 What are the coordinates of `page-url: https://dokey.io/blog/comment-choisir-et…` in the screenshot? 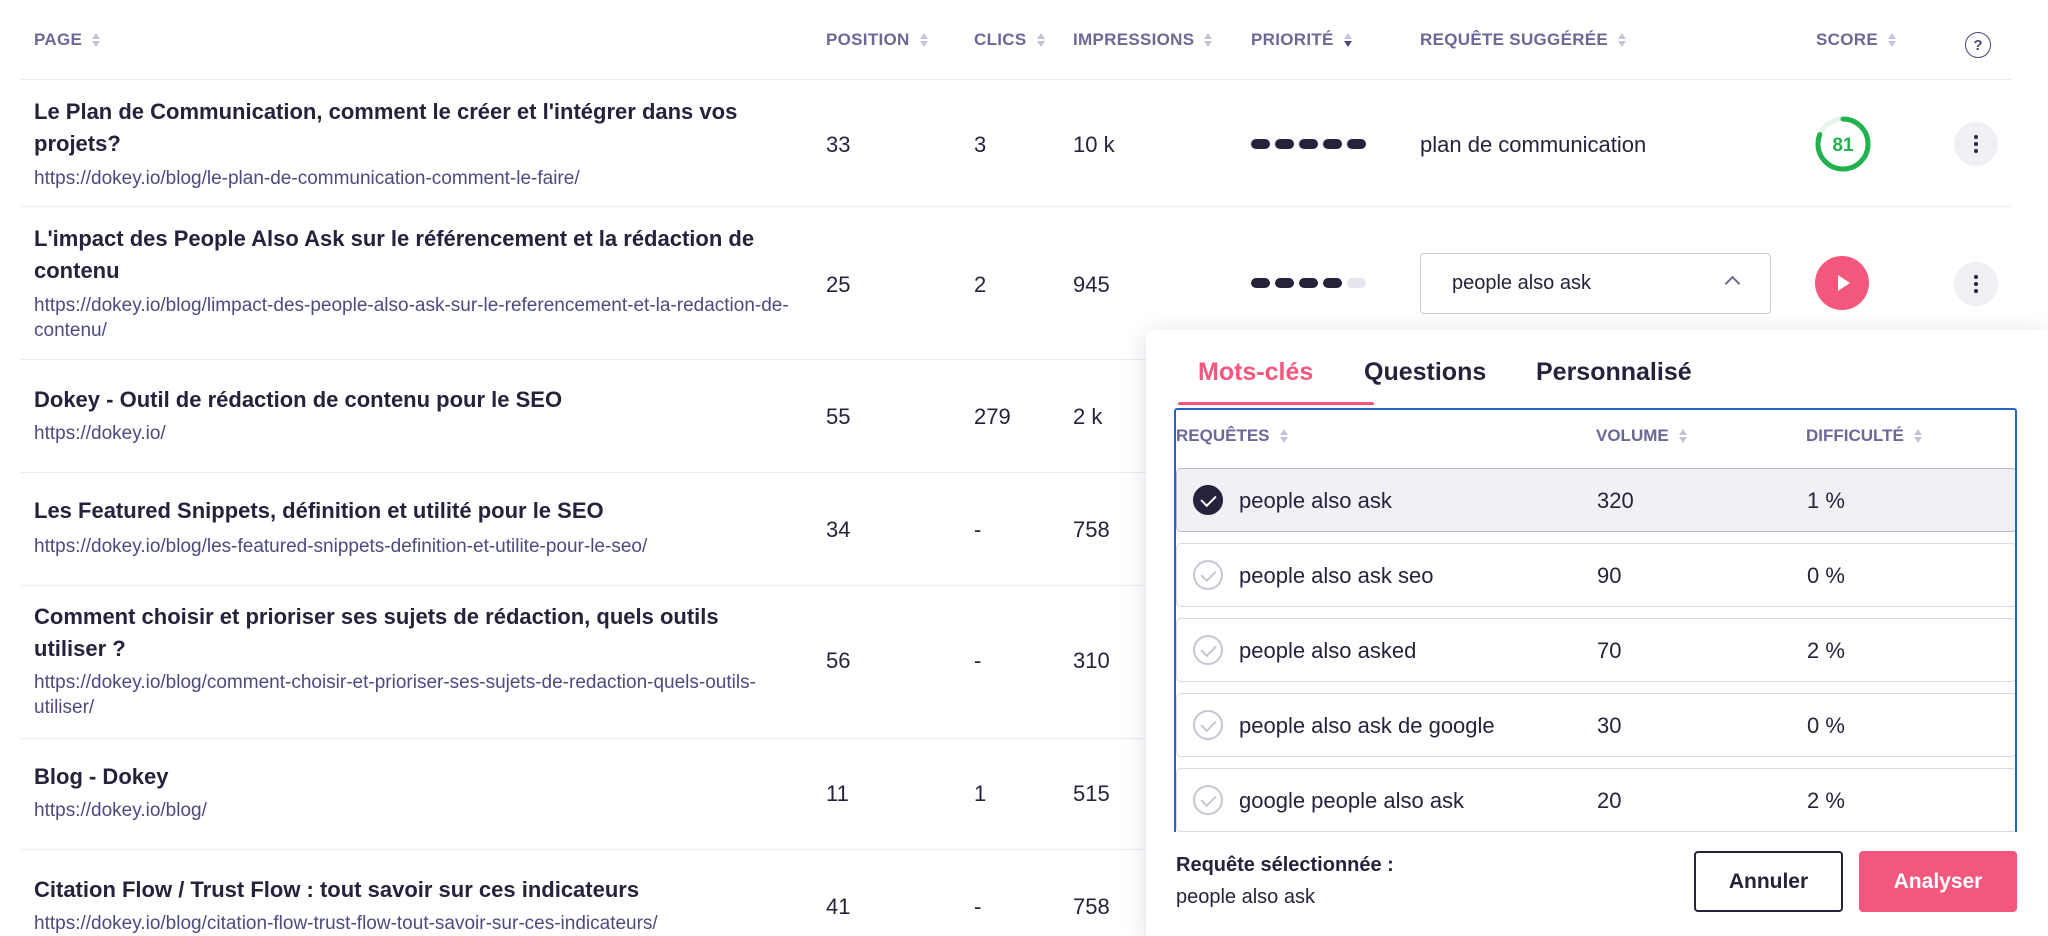 It's located at (414, 695).